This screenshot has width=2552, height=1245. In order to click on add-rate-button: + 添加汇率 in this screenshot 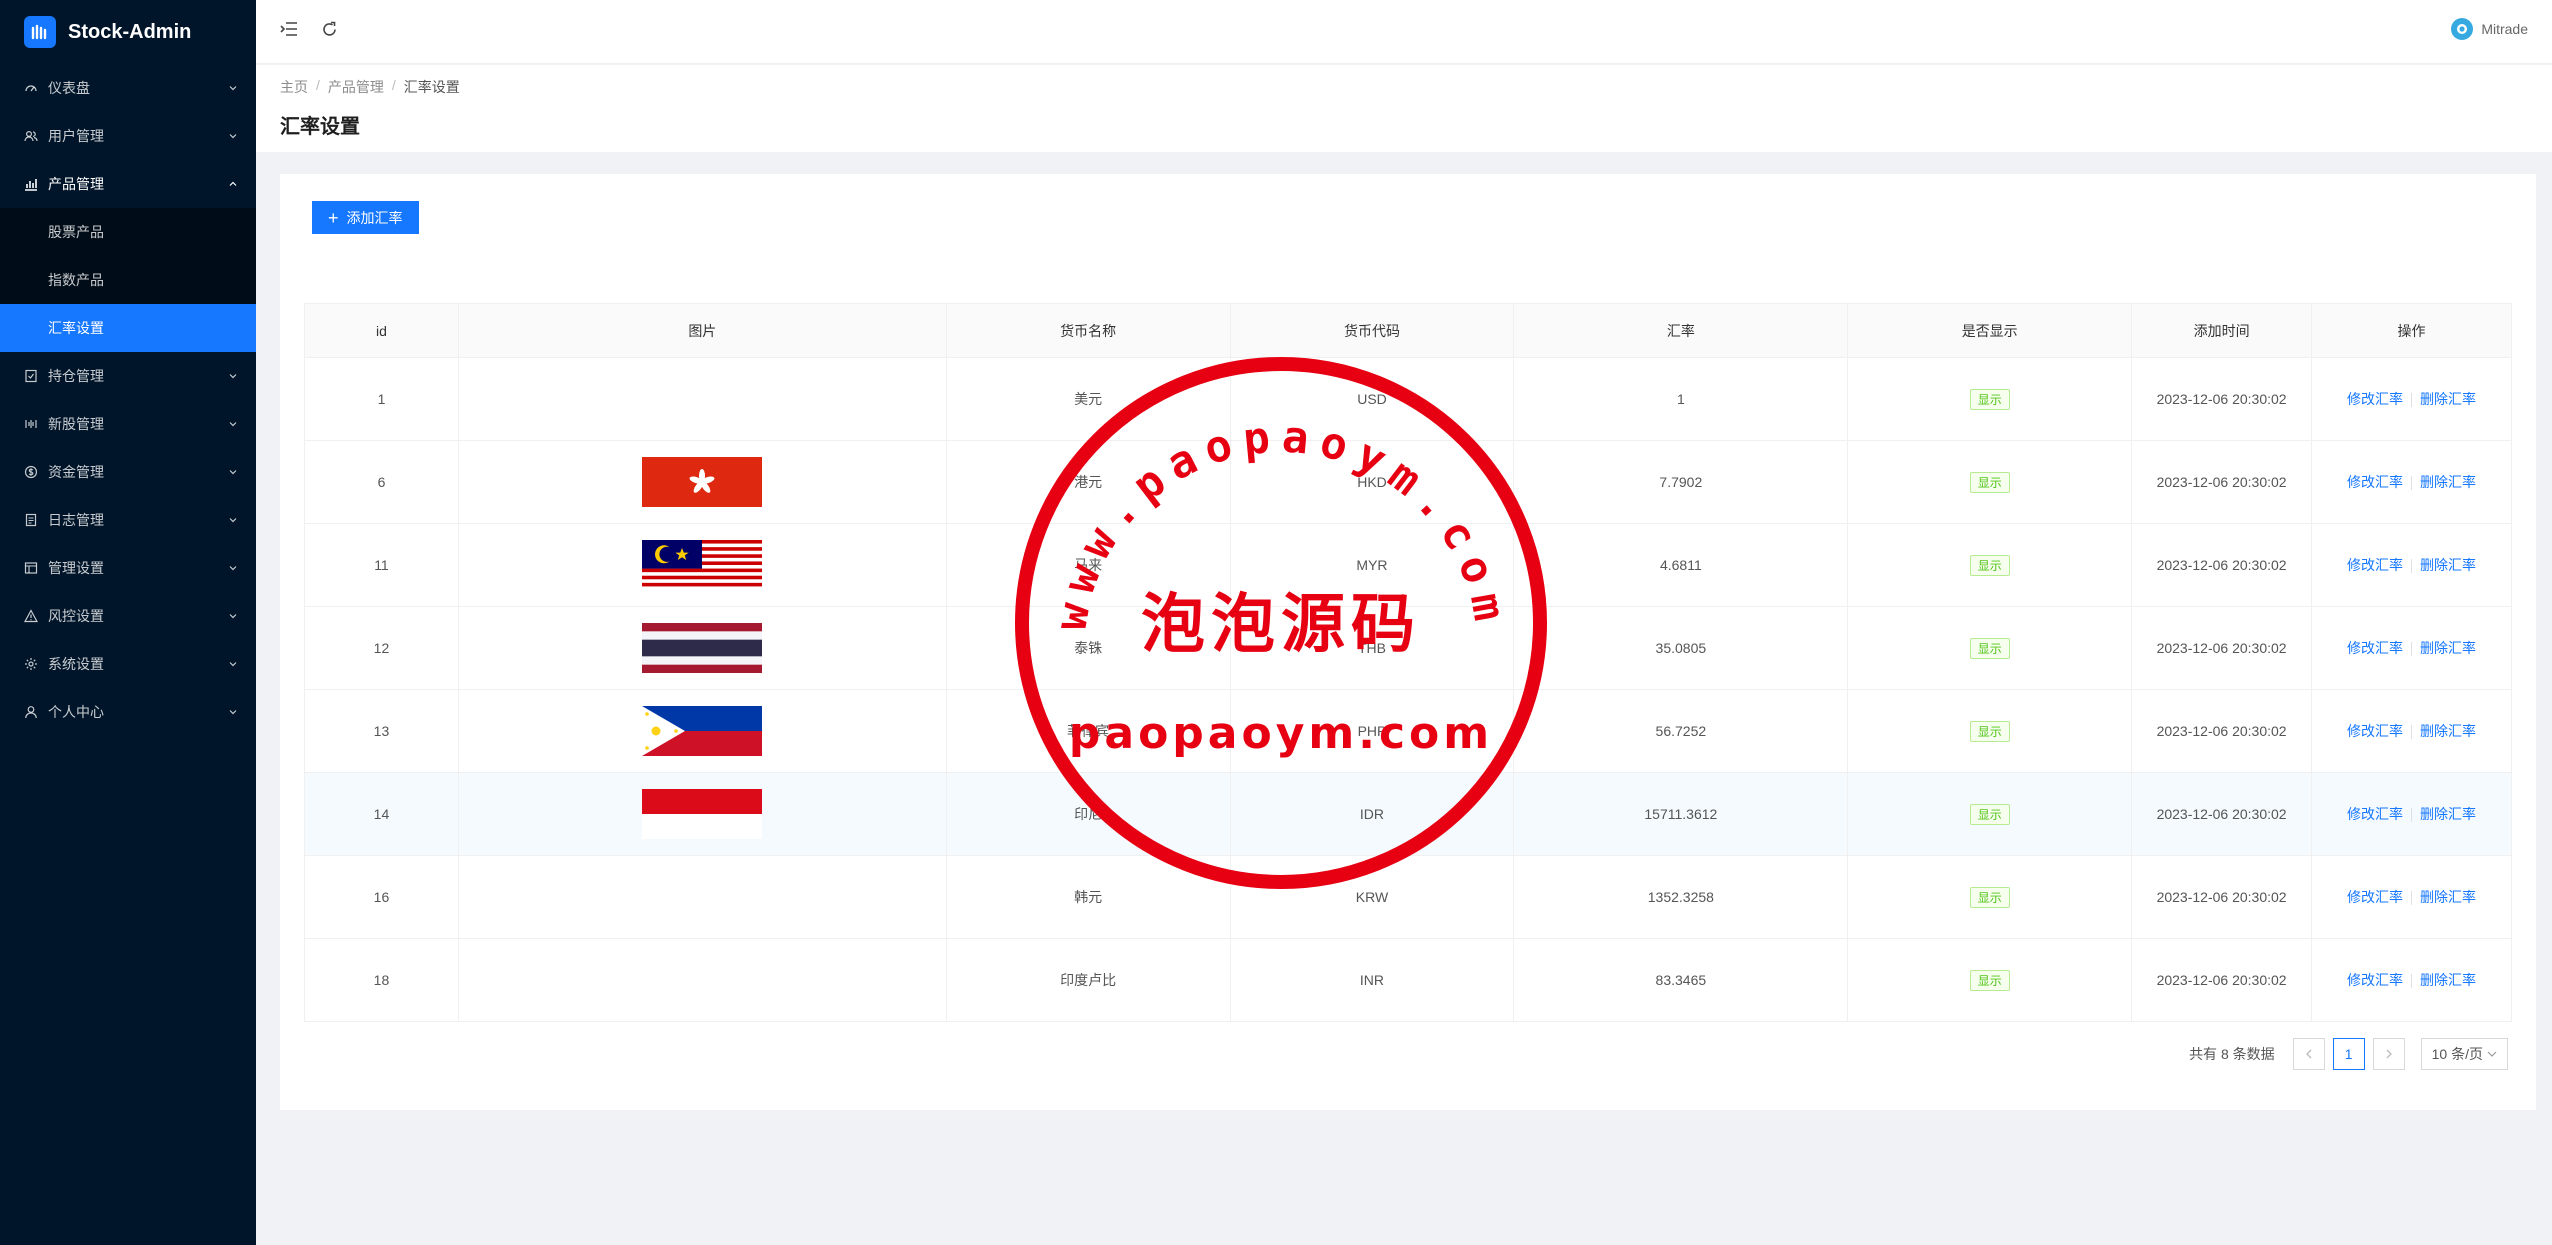, I will do `click(365, 217)`.